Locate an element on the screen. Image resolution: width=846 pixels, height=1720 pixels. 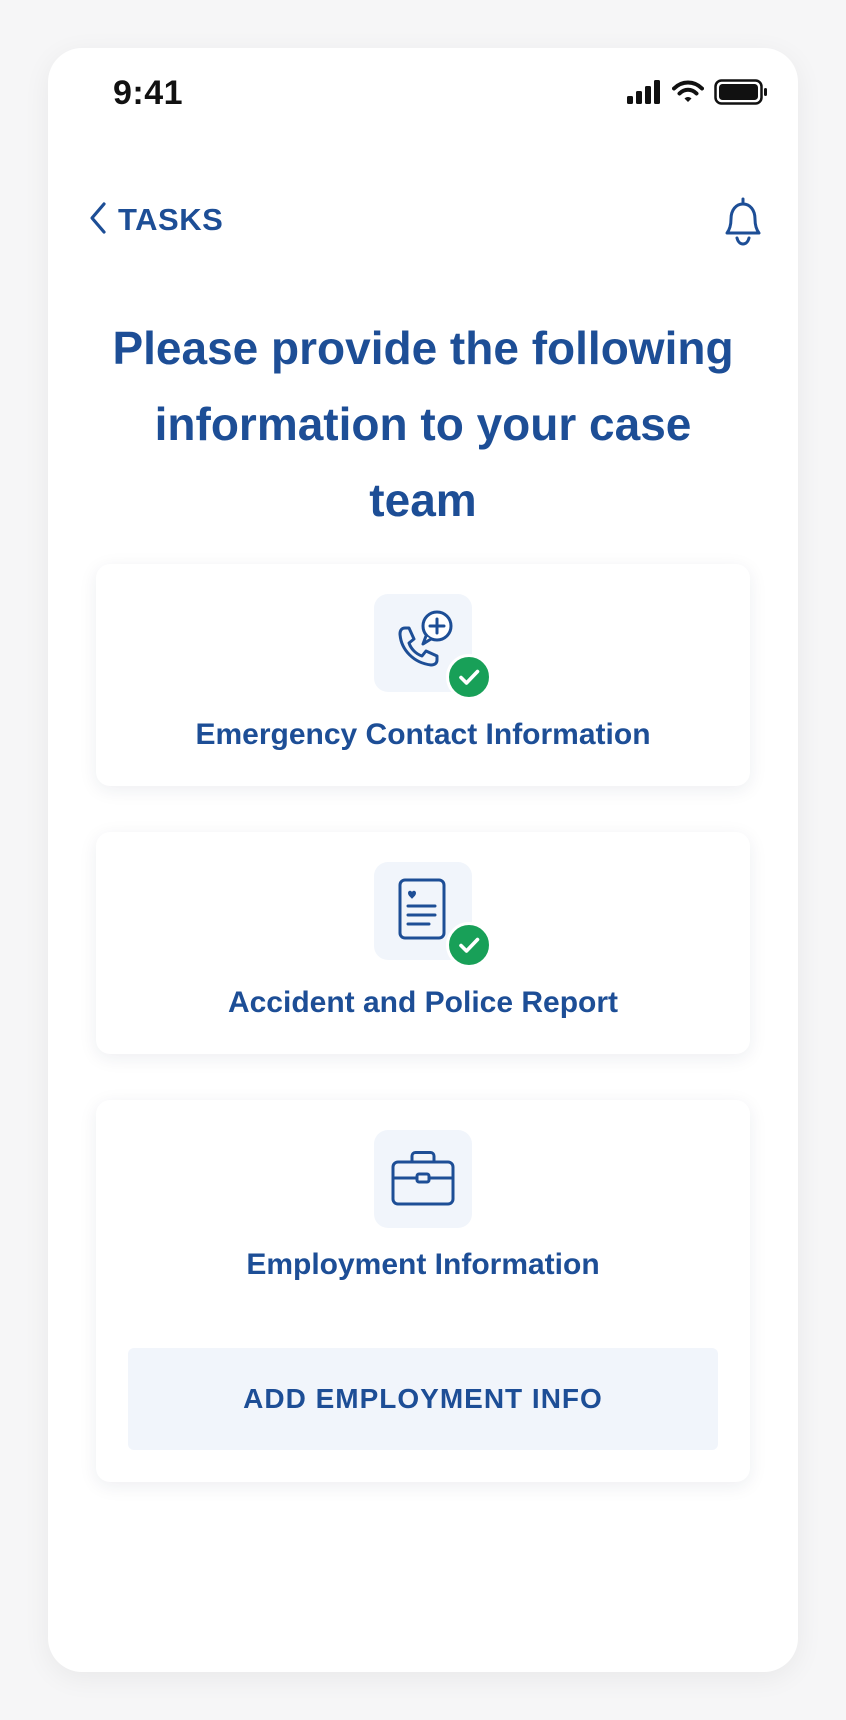
status-icons is located at coordinates (697, 94).